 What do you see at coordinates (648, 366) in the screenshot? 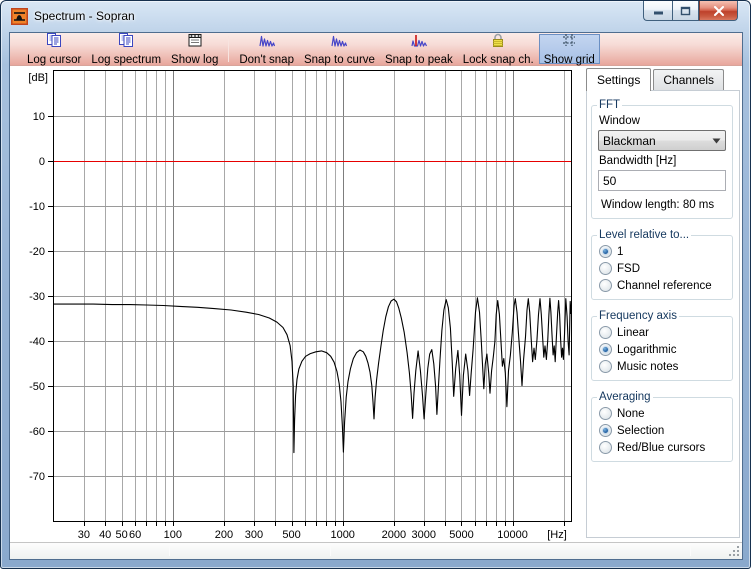
I see `radio-label: Music notes` at bounding box center [648, 366].